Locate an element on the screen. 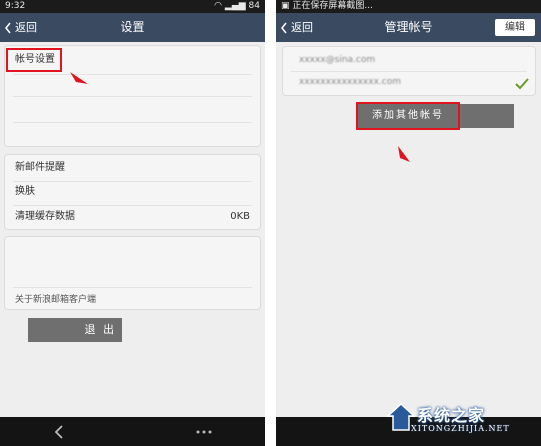 The width and height of the screenshot is (541, 446). page-title: 设置 is located at coordinates (132, 27).